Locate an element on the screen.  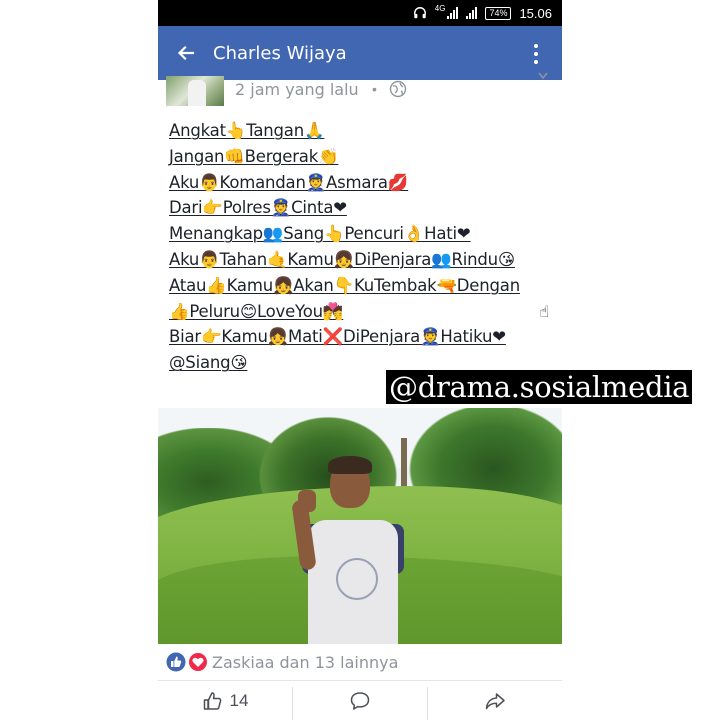
post-line: Atau👍Kamu👧Akan👇KuTembak🔫Dengan is located at coordinates (344, 285).